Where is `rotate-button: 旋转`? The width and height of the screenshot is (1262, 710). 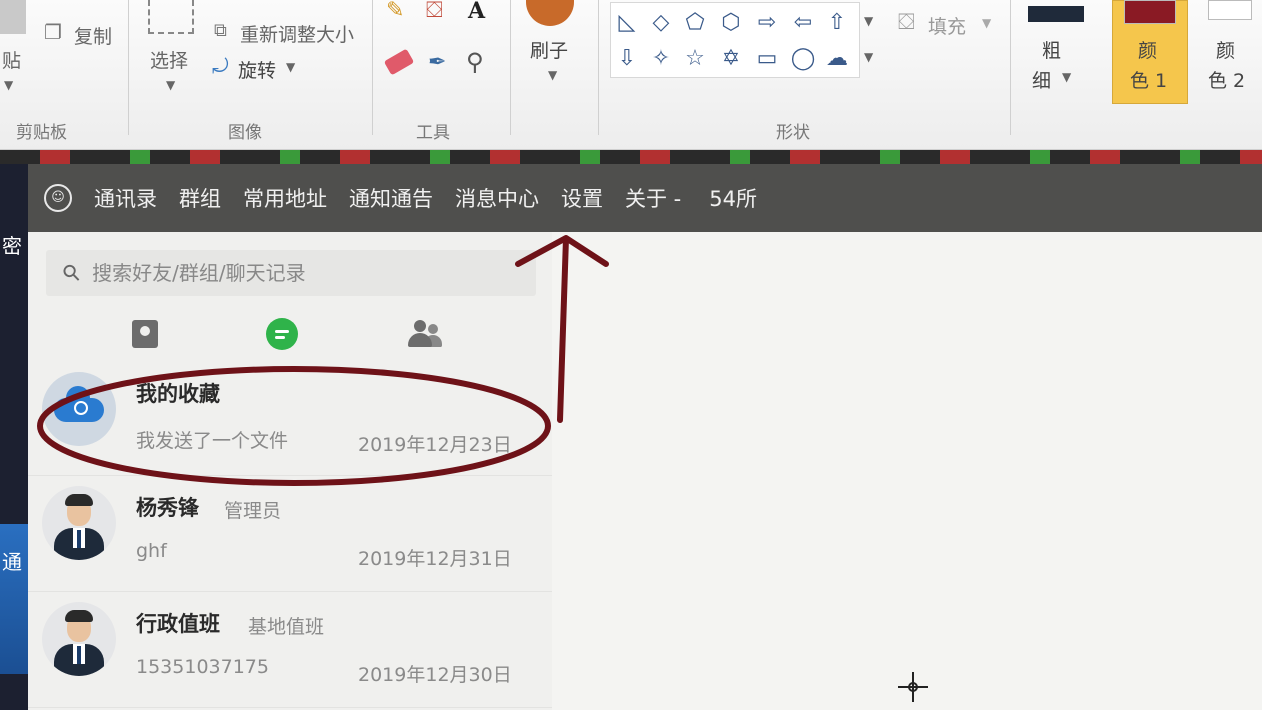
rotate-button: 旋转 is located at coordinates (257, 69).